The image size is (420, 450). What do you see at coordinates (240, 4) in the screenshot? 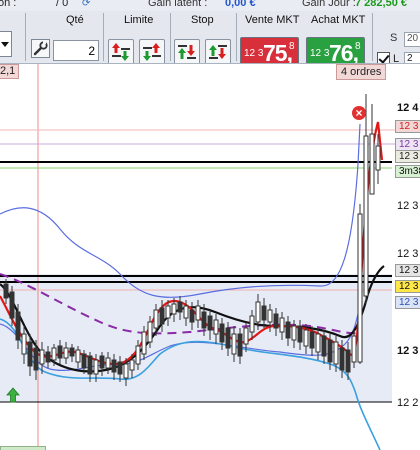
I see `gain-latent-value: 0,00 €` at bounding box center [240, 4].